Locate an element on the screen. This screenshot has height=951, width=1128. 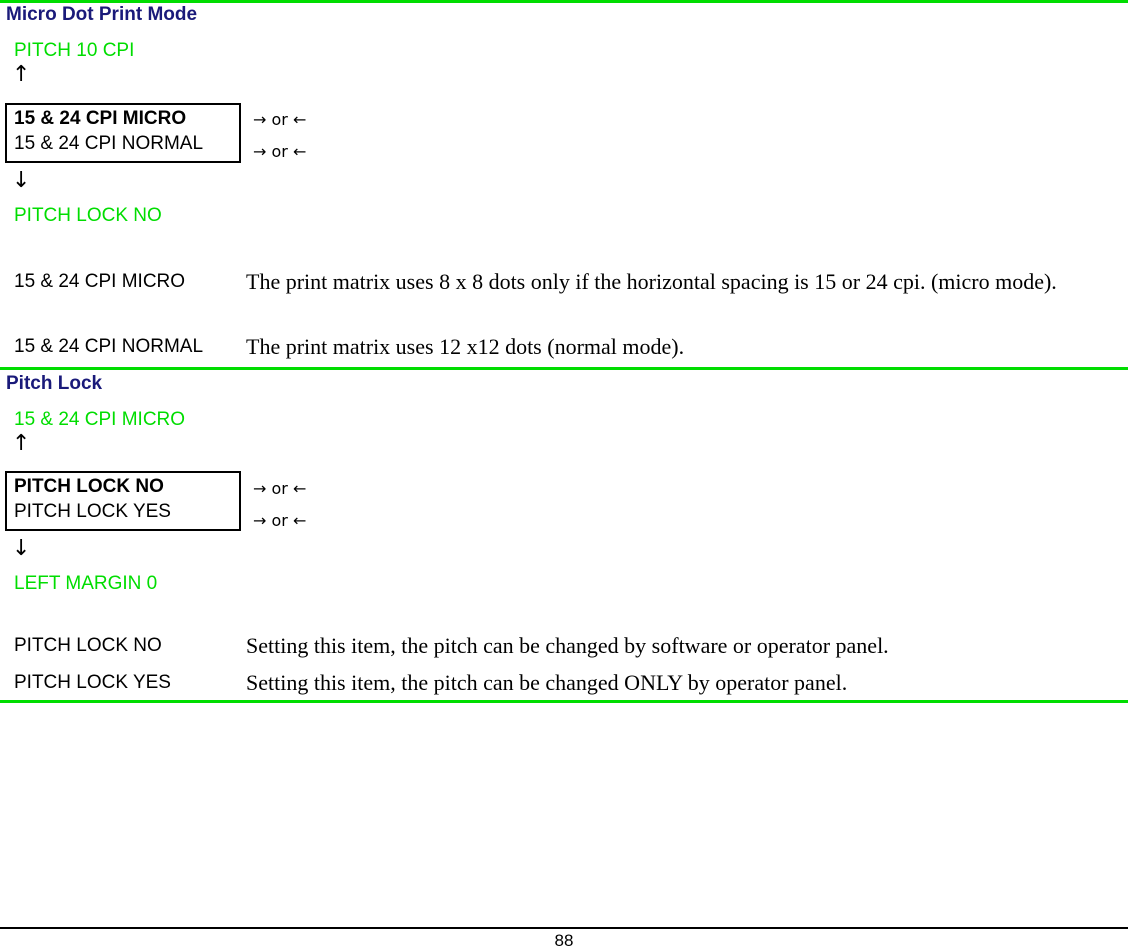
left-right-arrow-hint-pitch-2: → or ← is located at coordinates (280, 520).